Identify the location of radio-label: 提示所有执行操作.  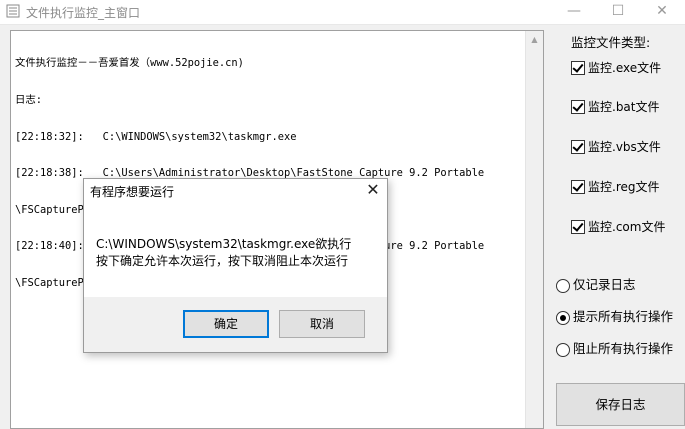
(623, 316).